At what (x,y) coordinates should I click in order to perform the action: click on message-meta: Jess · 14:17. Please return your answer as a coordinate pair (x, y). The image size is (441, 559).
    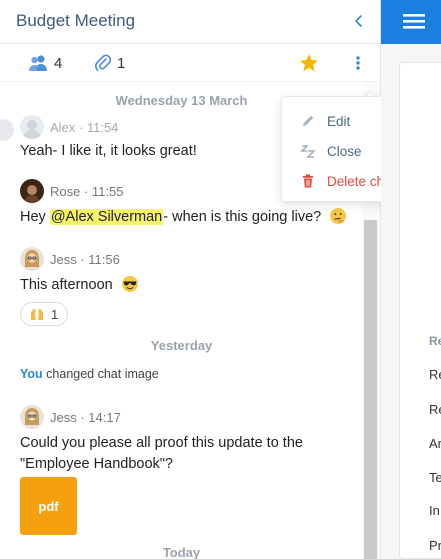
    Looking at the image, I should click on (70, 417).